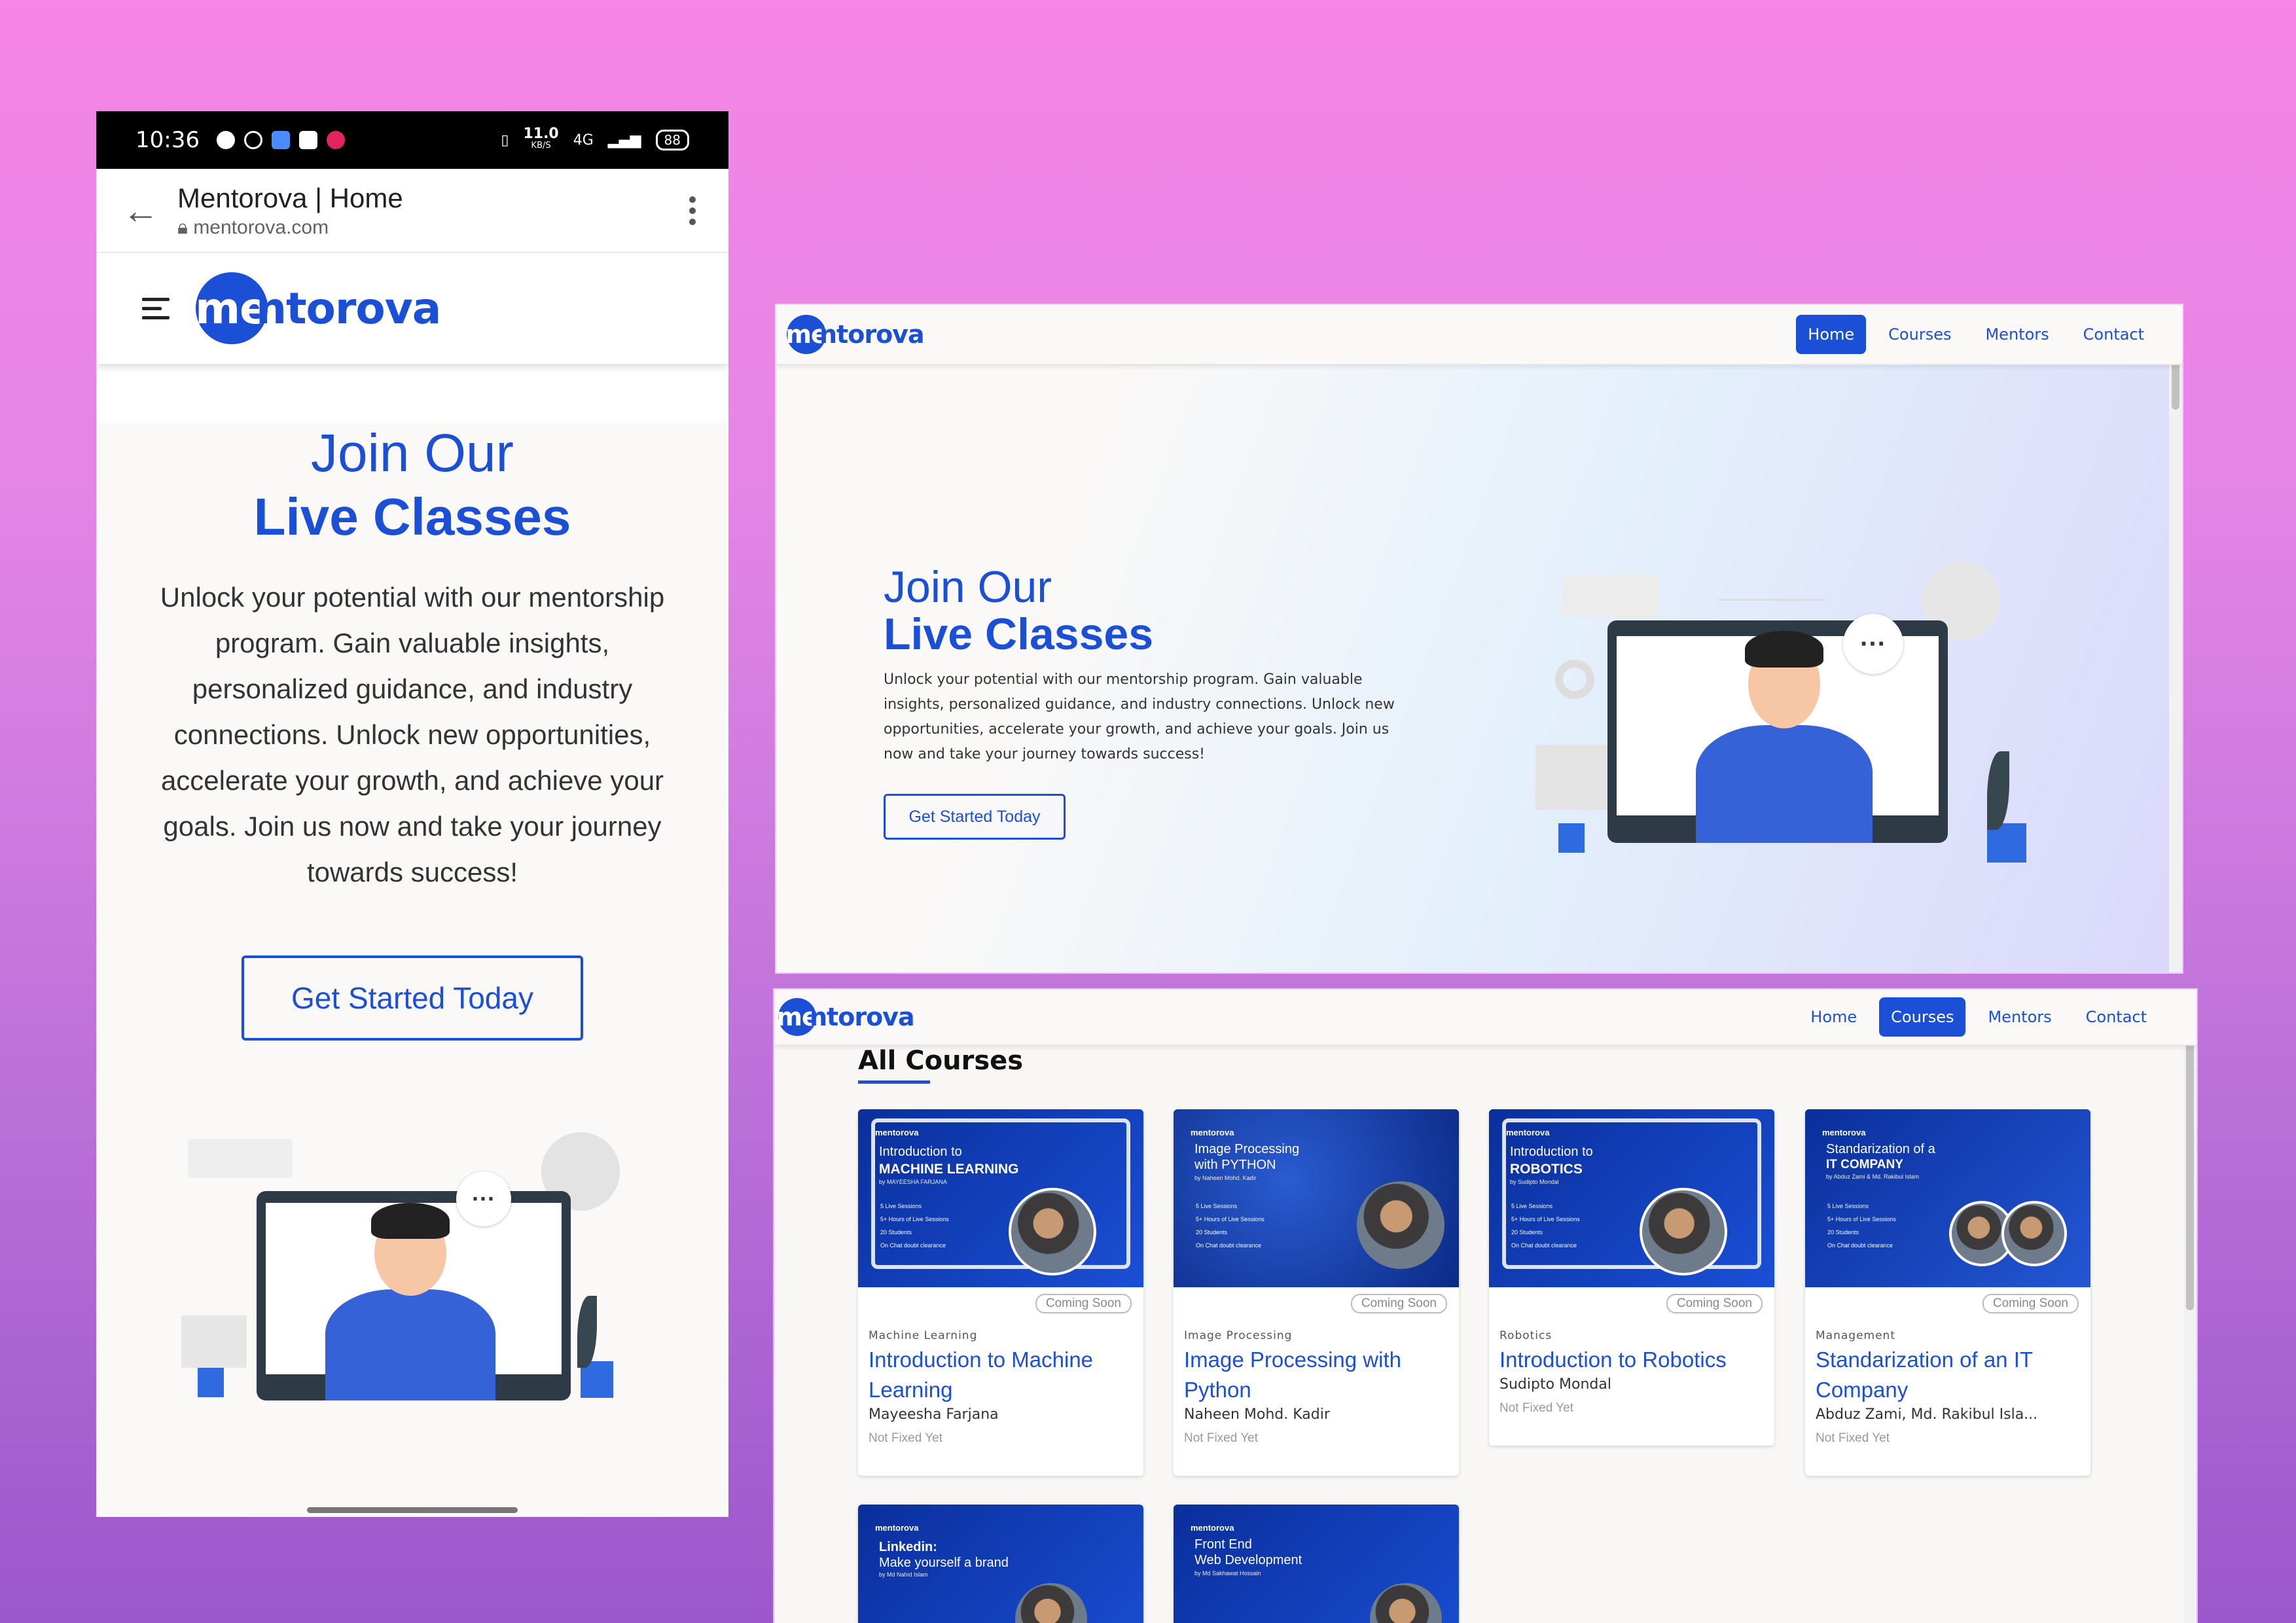  What do you see at coordinates (949, 1169) in the screenshot?
I see `thumb-line2: MACHINE LEARNING` at bounding box center [949, 1169].